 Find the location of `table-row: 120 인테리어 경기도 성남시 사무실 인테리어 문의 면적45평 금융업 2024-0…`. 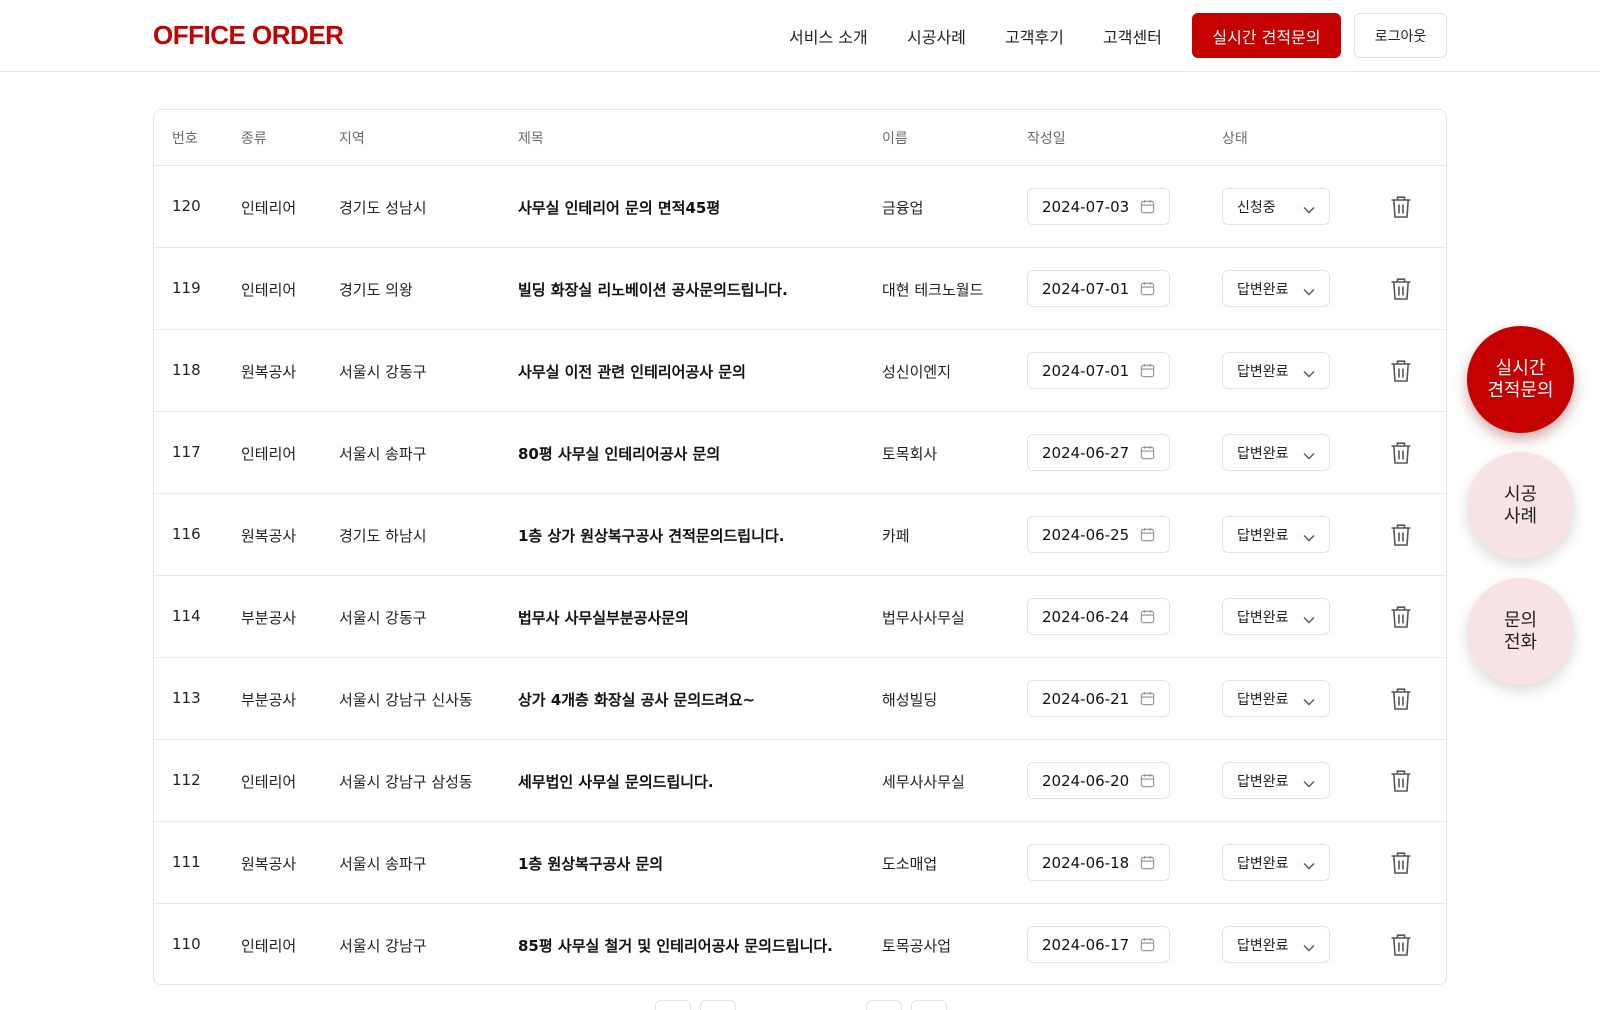

table-row: 120 인테리어 경기도 성남시 사무실 인테리어 문의 면적45평 금융업 2024-0… is located at coordinates (800, 207).